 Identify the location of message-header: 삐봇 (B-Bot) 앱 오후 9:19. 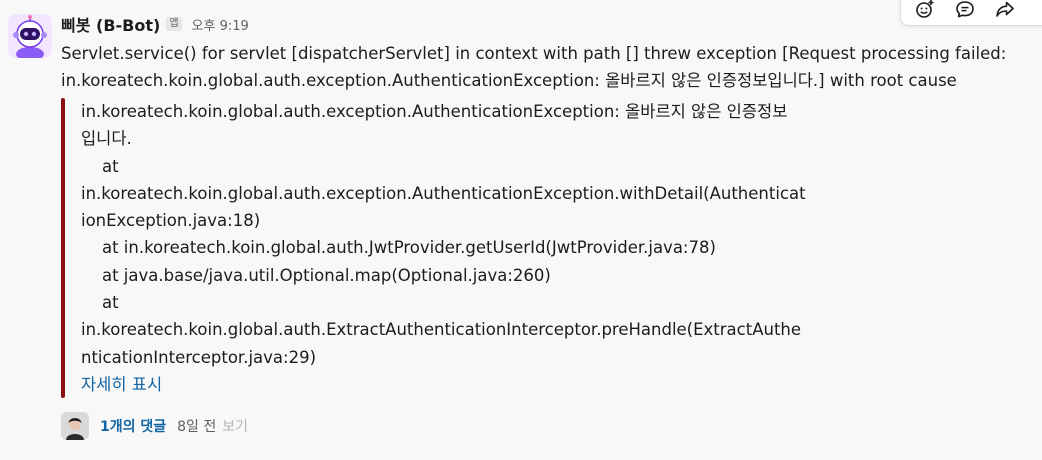
(155, 24).